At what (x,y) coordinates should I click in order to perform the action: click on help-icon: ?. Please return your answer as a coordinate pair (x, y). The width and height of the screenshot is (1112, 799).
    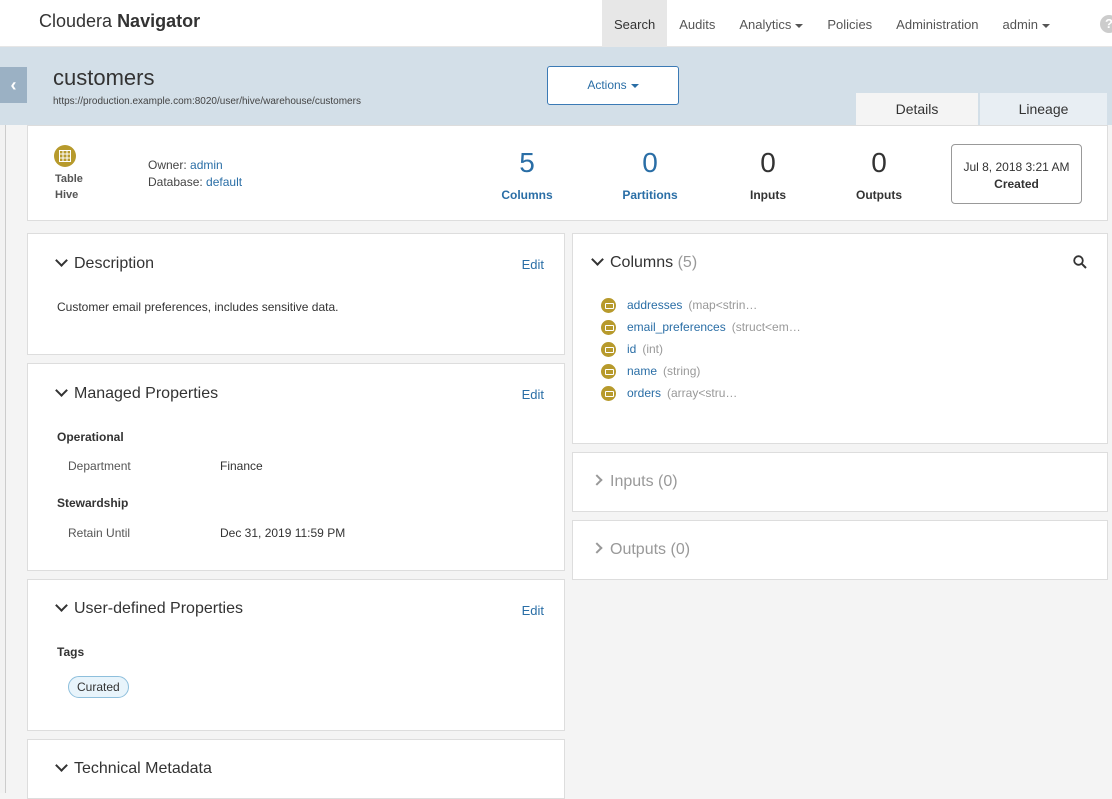
    Looking at the image, I should click on (1106, 24).